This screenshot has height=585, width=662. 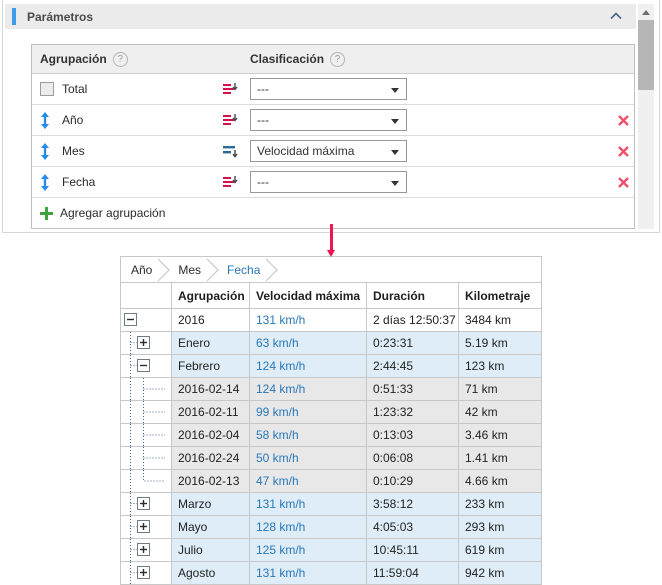 I want to click on distance-cell: 293 km, so click(x=500, y=527).